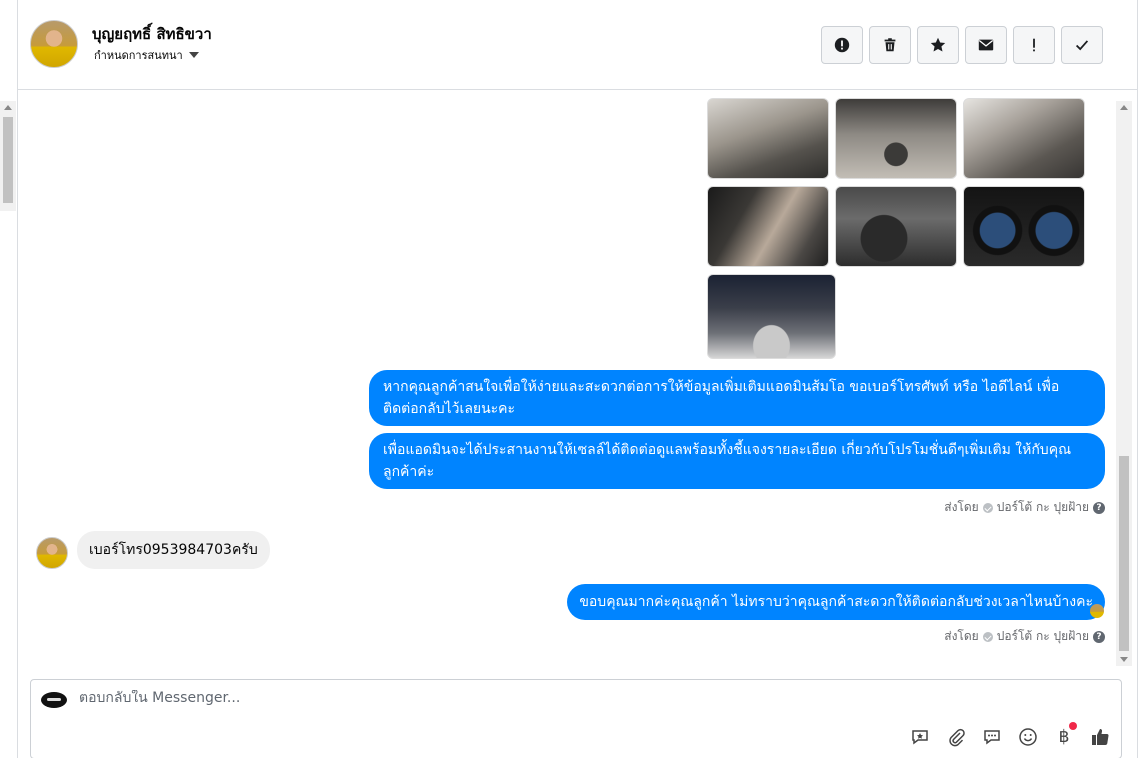 This screenshot has height=758, width=1140. What do you see at coordinates (1073, 726) in the screenshot?
I see `notification-dot` at bounding box center [1073, 726].